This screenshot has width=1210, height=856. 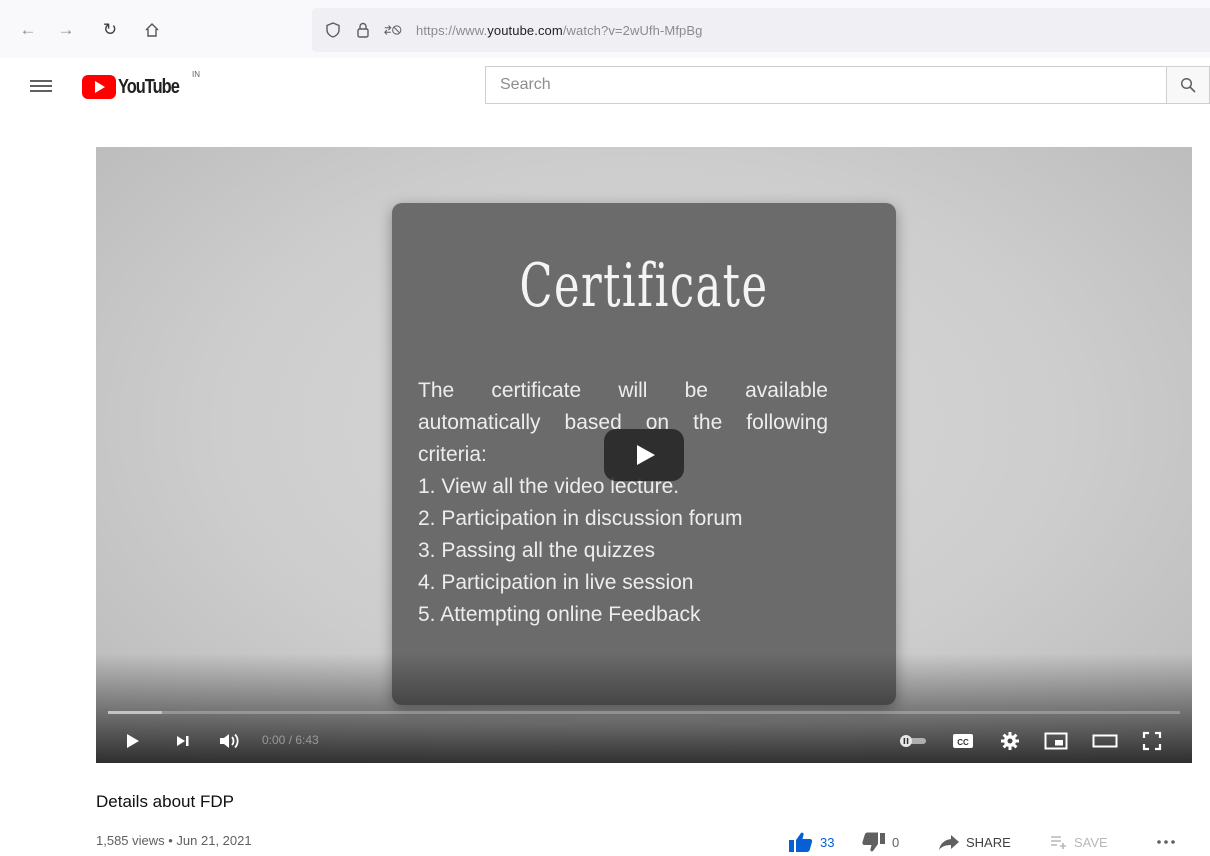 I want to click on svg-text: CC, so click(x=963, y=742).